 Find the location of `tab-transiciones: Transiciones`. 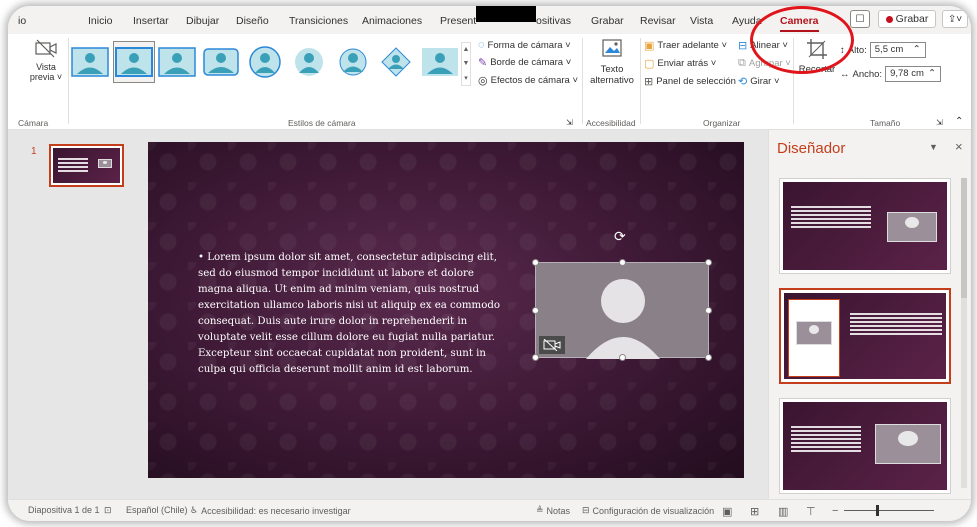

tab-transiciones: Transiciones is located at coordinates (318, 21).